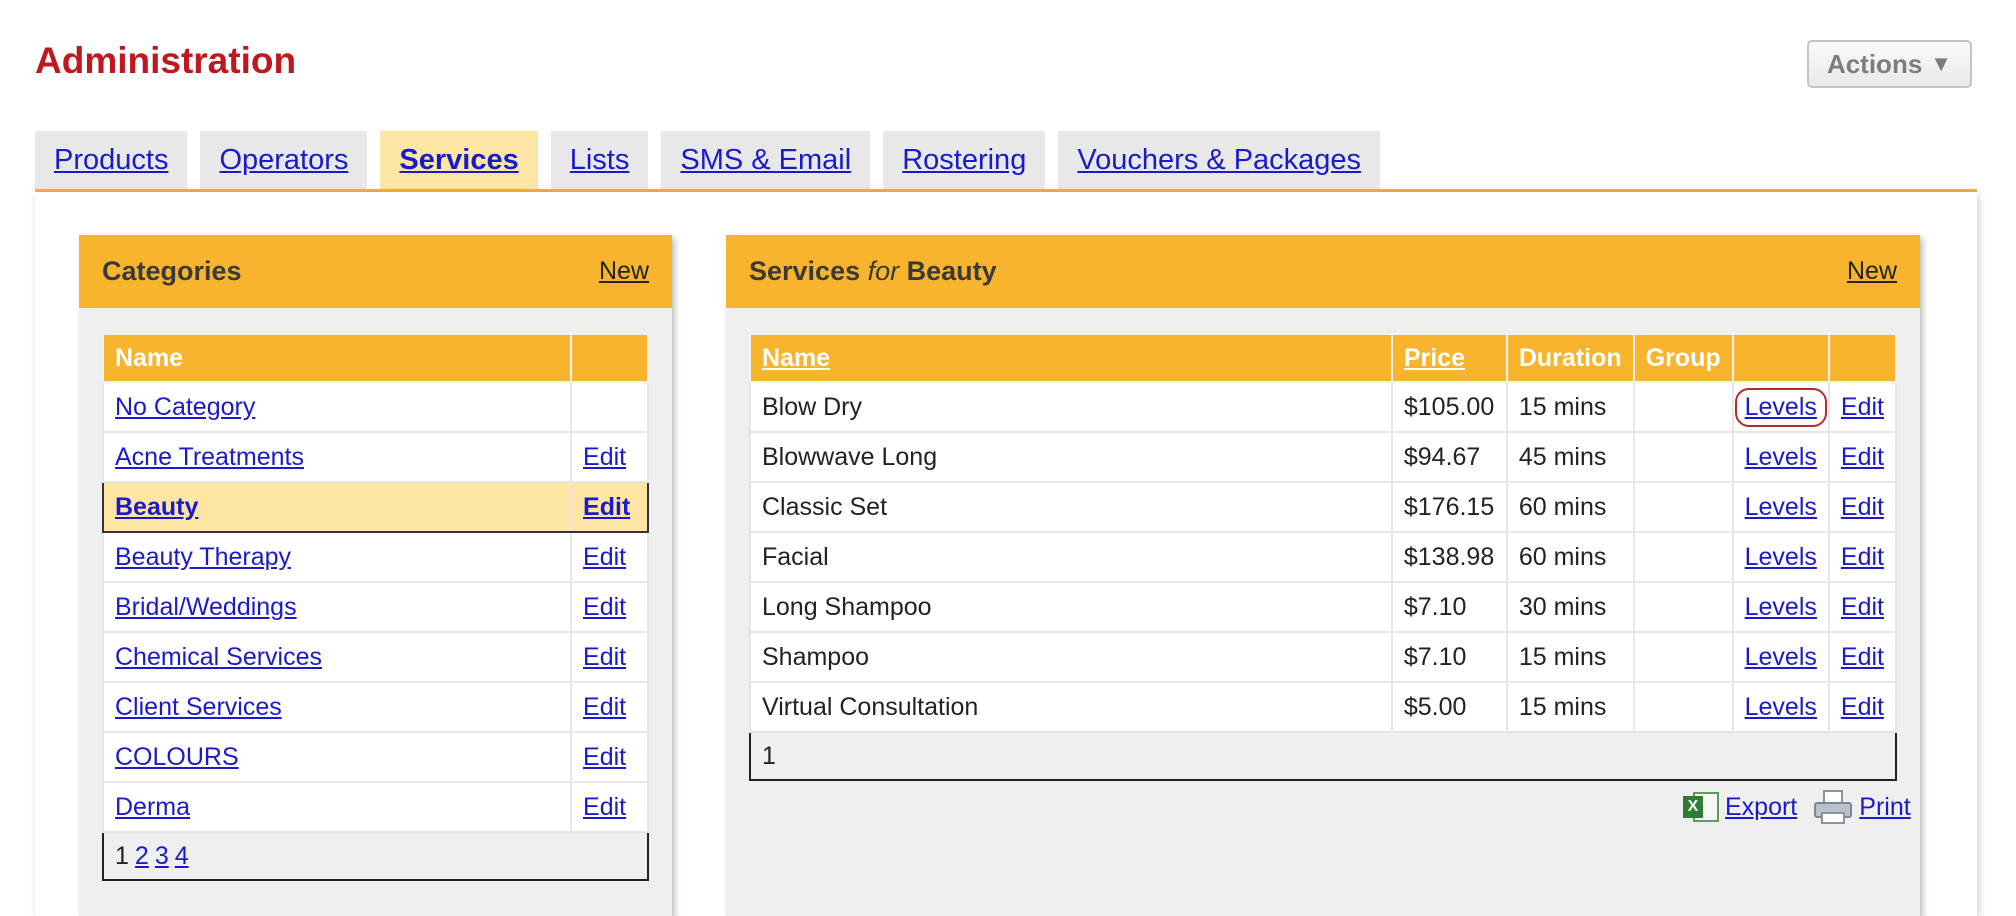  Describe the element at coordinates (198, 707) in the screenshot. I see `category-link: Client Services` at that location.